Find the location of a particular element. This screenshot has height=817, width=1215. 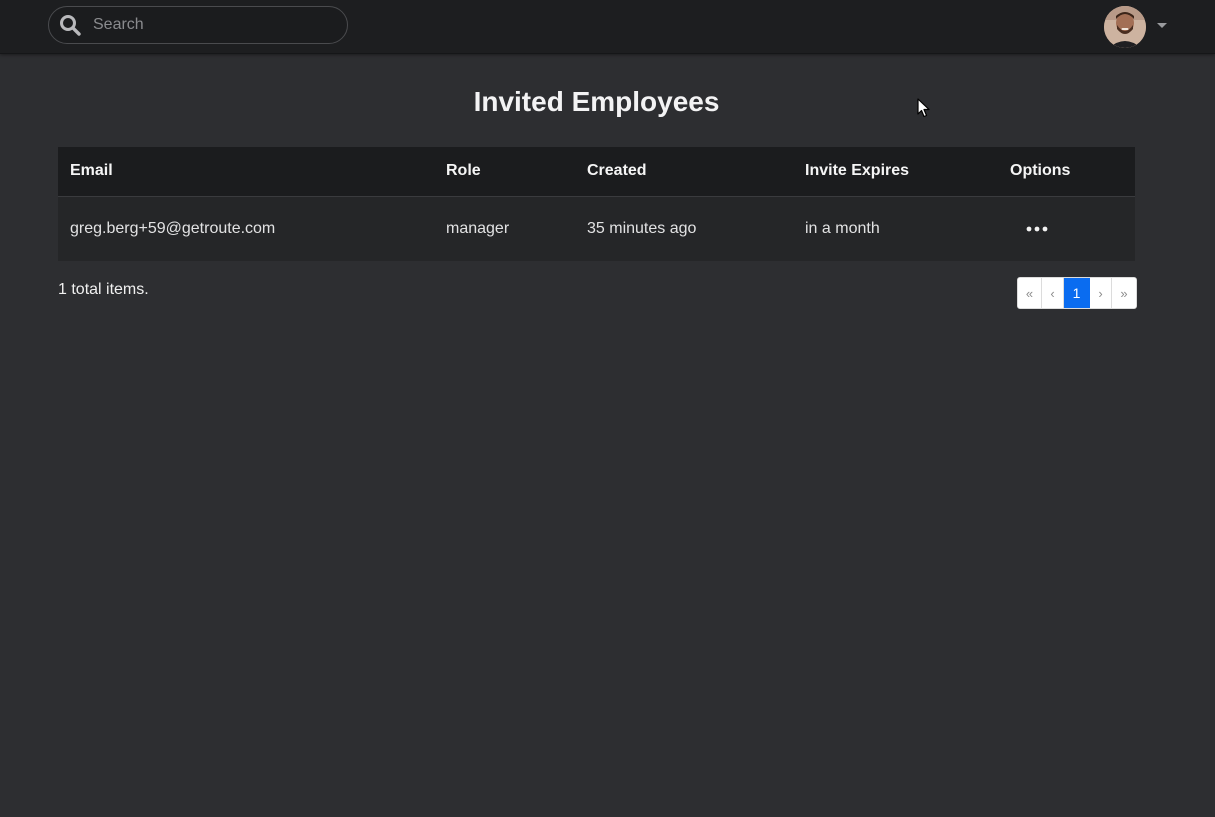

next-page-button: › is located at coordinates (1101, 293).